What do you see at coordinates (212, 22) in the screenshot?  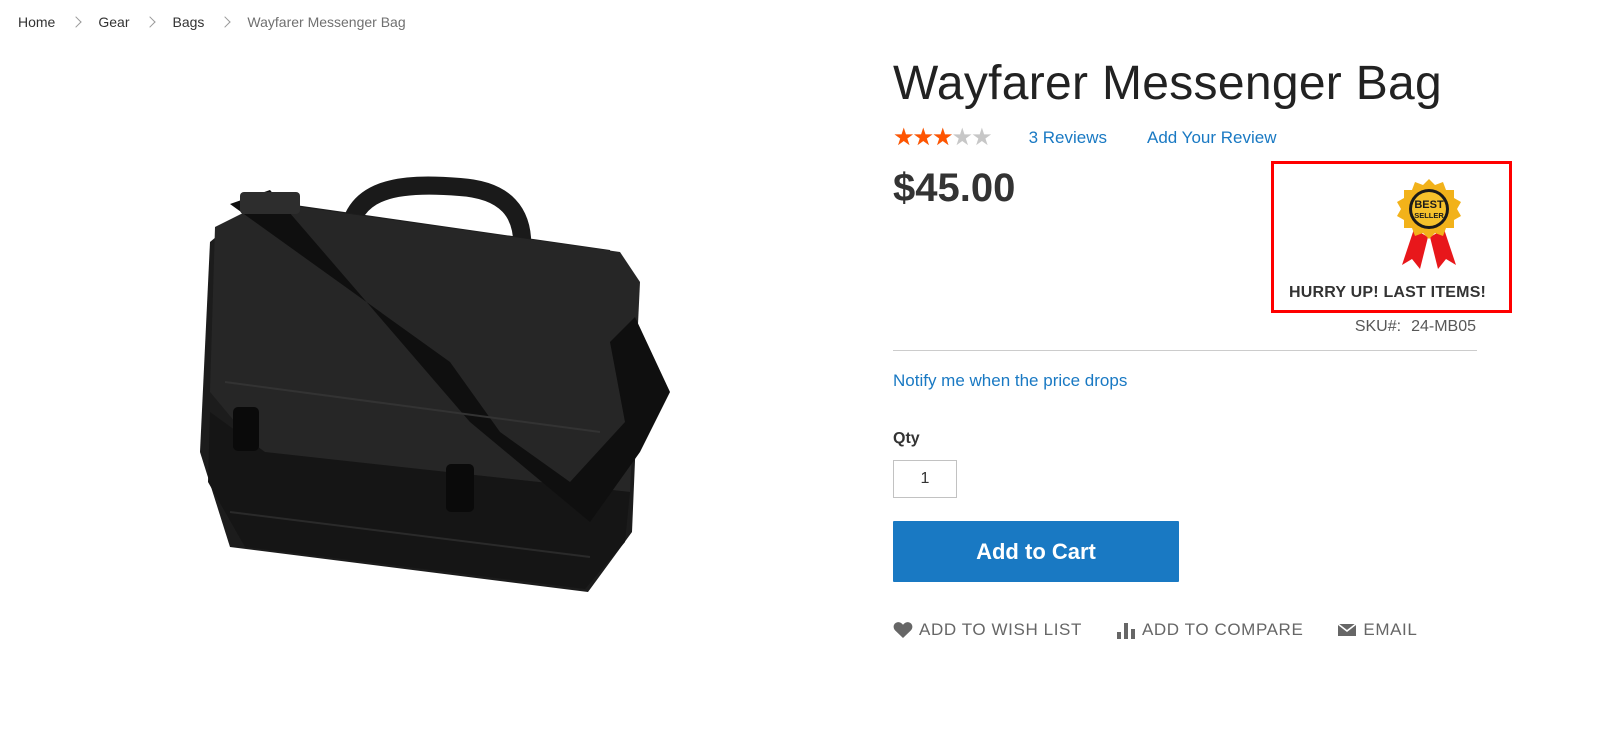 I see `breadcrumb: Home Gear Bags Wayfarer Messenger Bag` at bounding box center [212, 22].